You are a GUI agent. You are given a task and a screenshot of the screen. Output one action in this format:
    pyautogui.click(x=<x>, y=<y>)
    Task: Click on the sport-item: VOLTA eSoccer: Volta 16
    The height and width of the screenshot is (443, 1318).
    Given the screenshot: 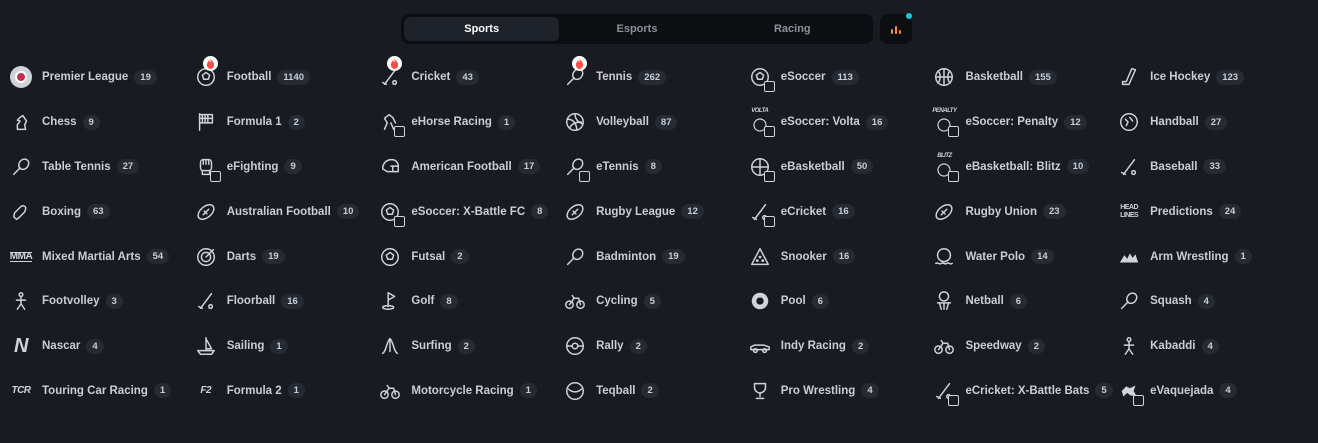 What is the action you would take?
    pyautogui.click(x=839, y=122)
    